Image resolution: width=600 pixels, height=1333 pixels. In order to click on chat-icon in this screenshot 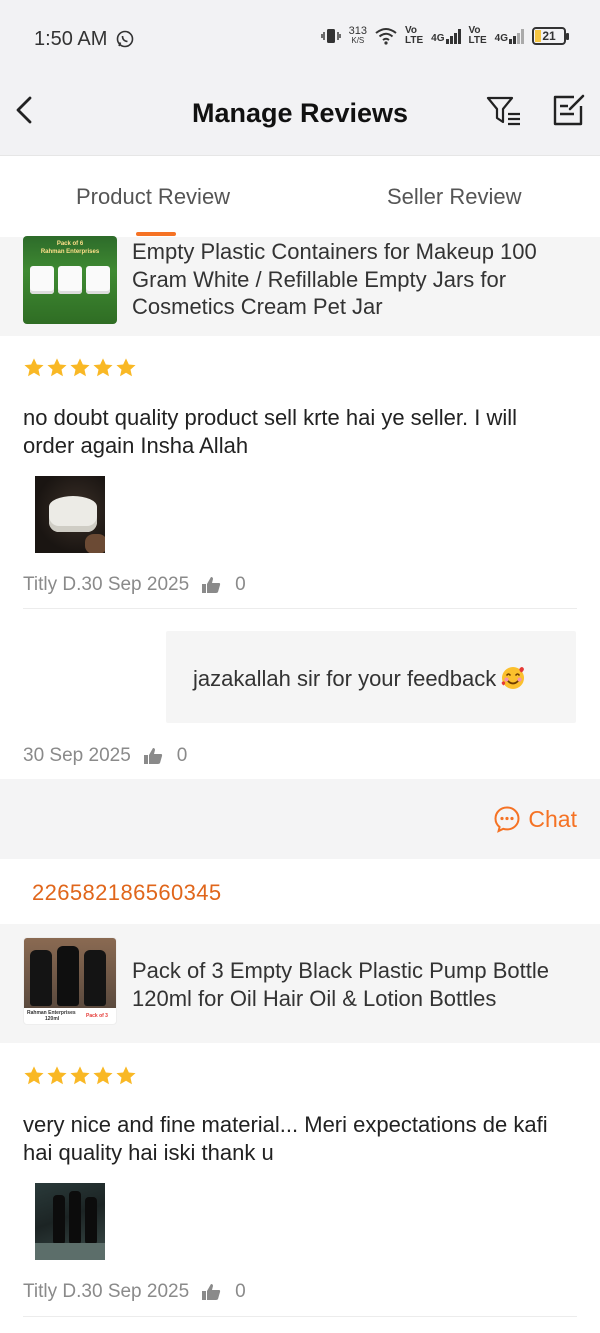, I will do `click(507, 819)`.